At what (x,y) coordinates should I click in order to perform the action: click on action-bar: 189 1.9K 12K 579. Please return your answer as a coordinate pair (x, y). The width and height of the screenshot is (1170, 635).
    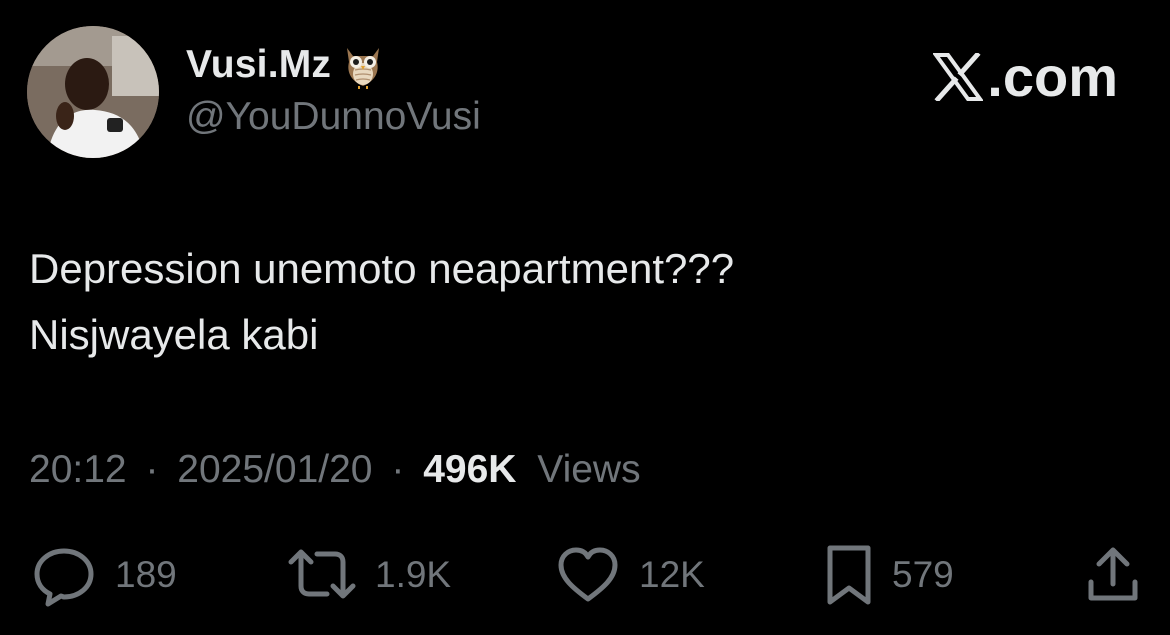
    Looking at the image, I should click on (585, 575).